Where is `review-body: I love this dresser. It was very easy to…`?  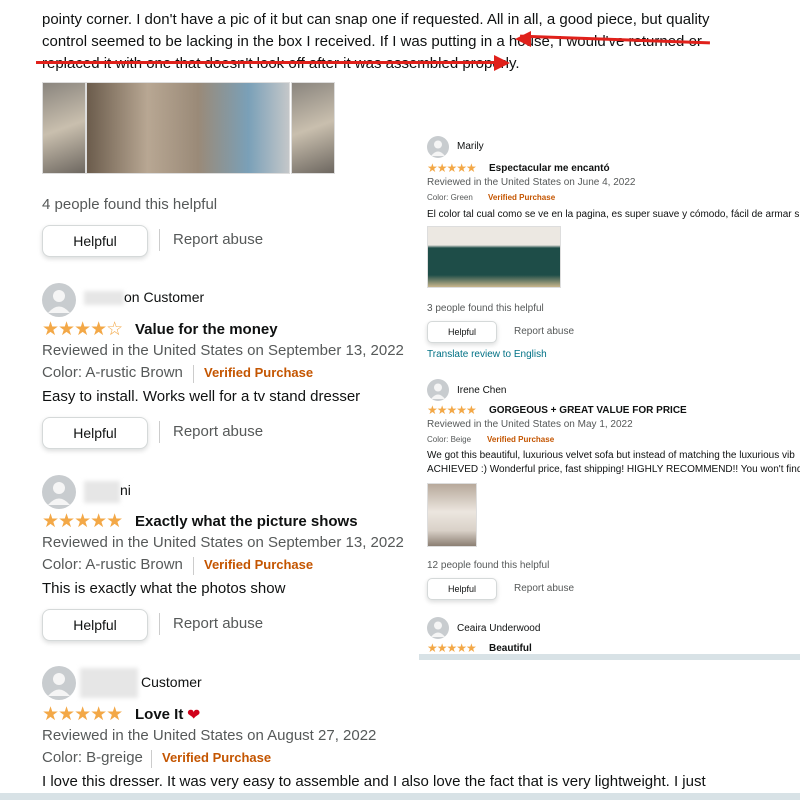
review-body: I love this dresser. It was very easy to… is located at coordinates (374, 781).